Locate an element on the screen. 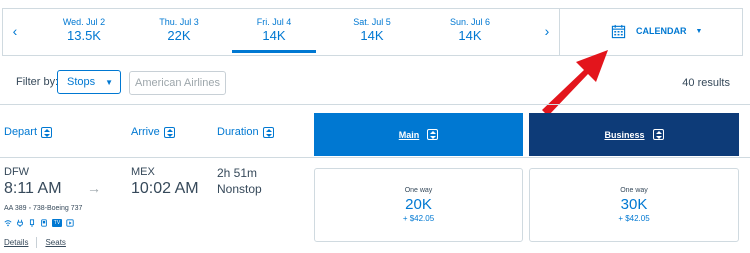 Image resolution: width=750 pixels, height=253 pixels. fare-miles: 30K is located at coordinates (634, 204).